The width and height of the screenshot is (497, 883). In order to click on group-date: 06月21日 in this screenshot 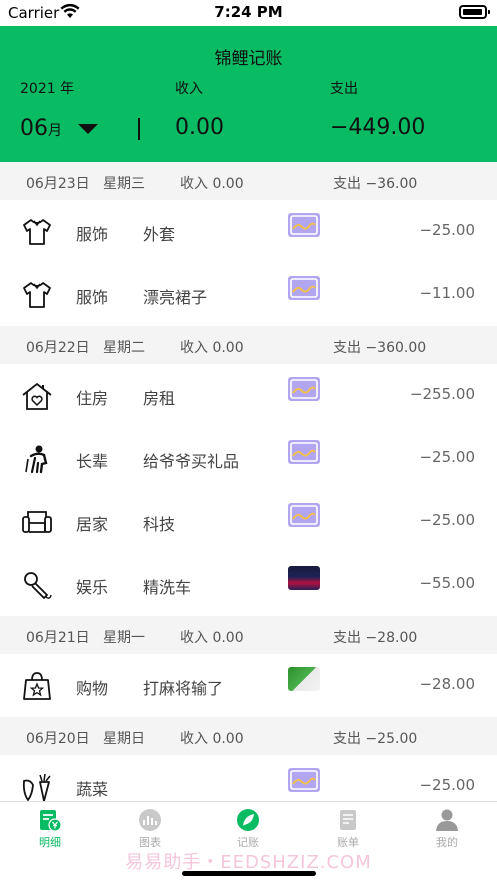, I will do `click(58, 638)`.